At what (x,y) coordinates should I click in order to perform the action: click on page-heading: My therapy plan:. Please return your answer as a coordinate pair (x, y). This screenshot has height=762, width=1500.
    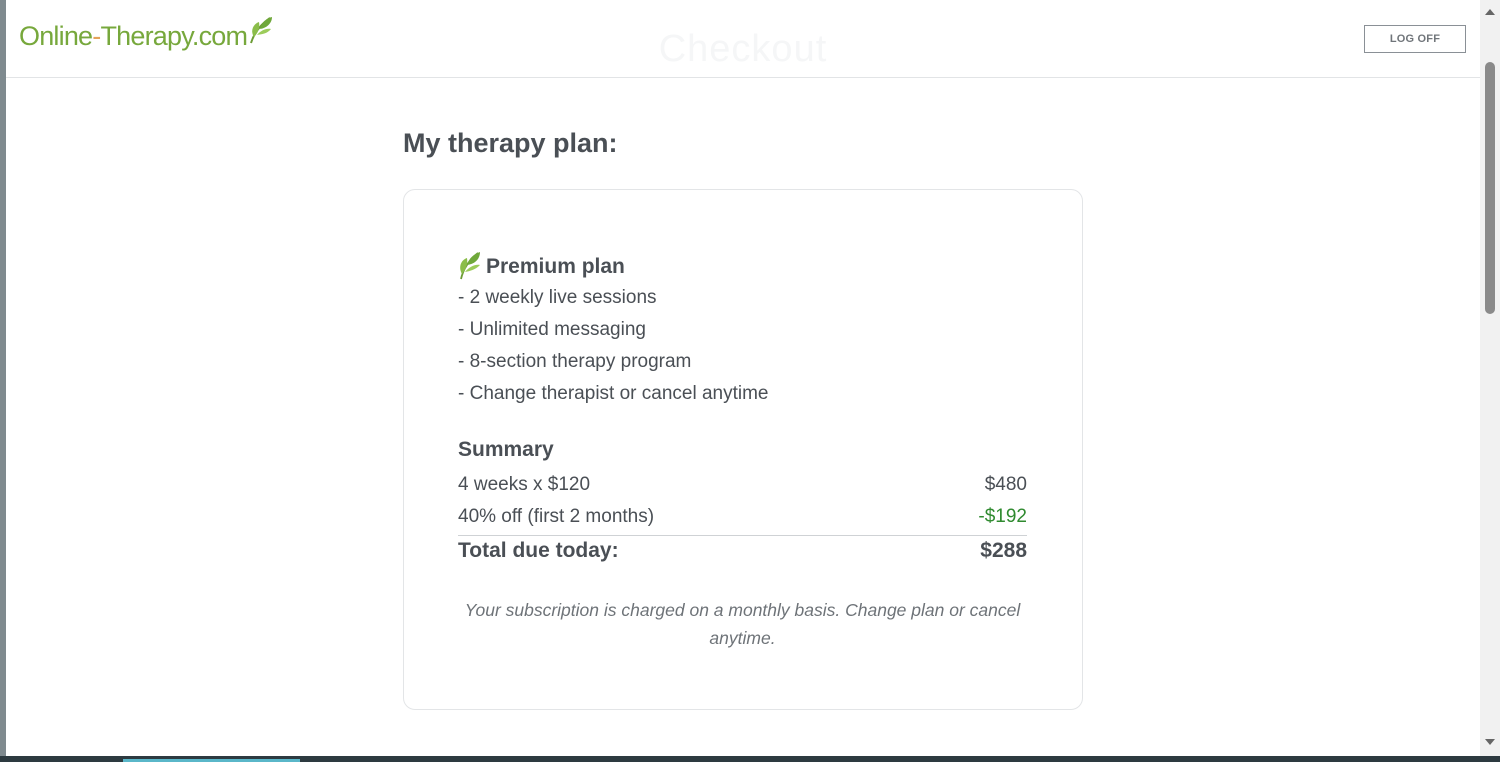
    Looking at the image, I should click on (510, 143).